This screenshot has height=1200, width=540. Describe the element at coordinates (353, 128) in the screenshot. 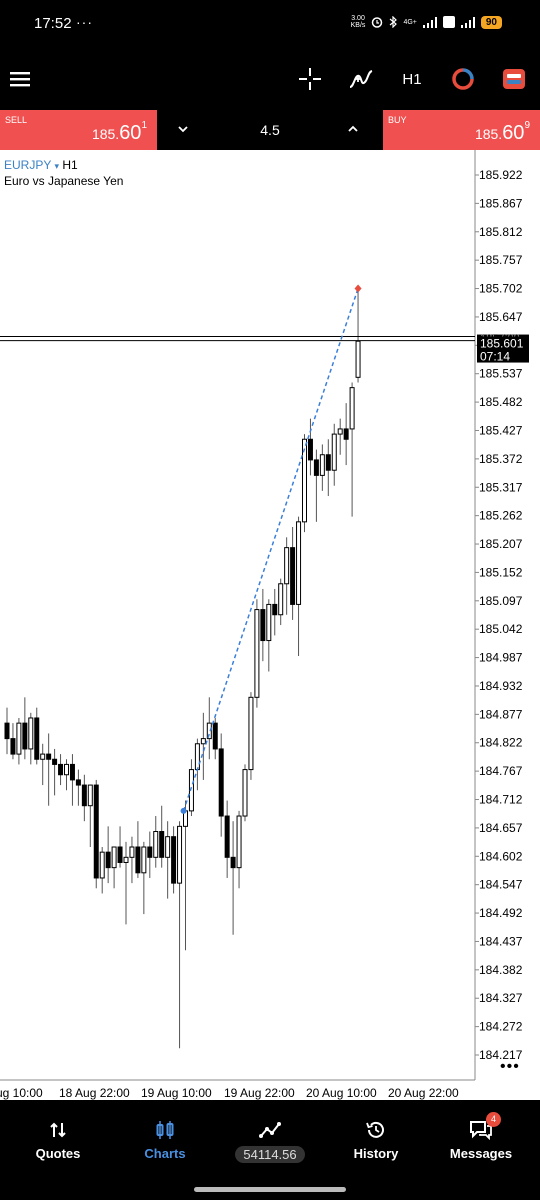

I see `chevron-up-icon` at that location.